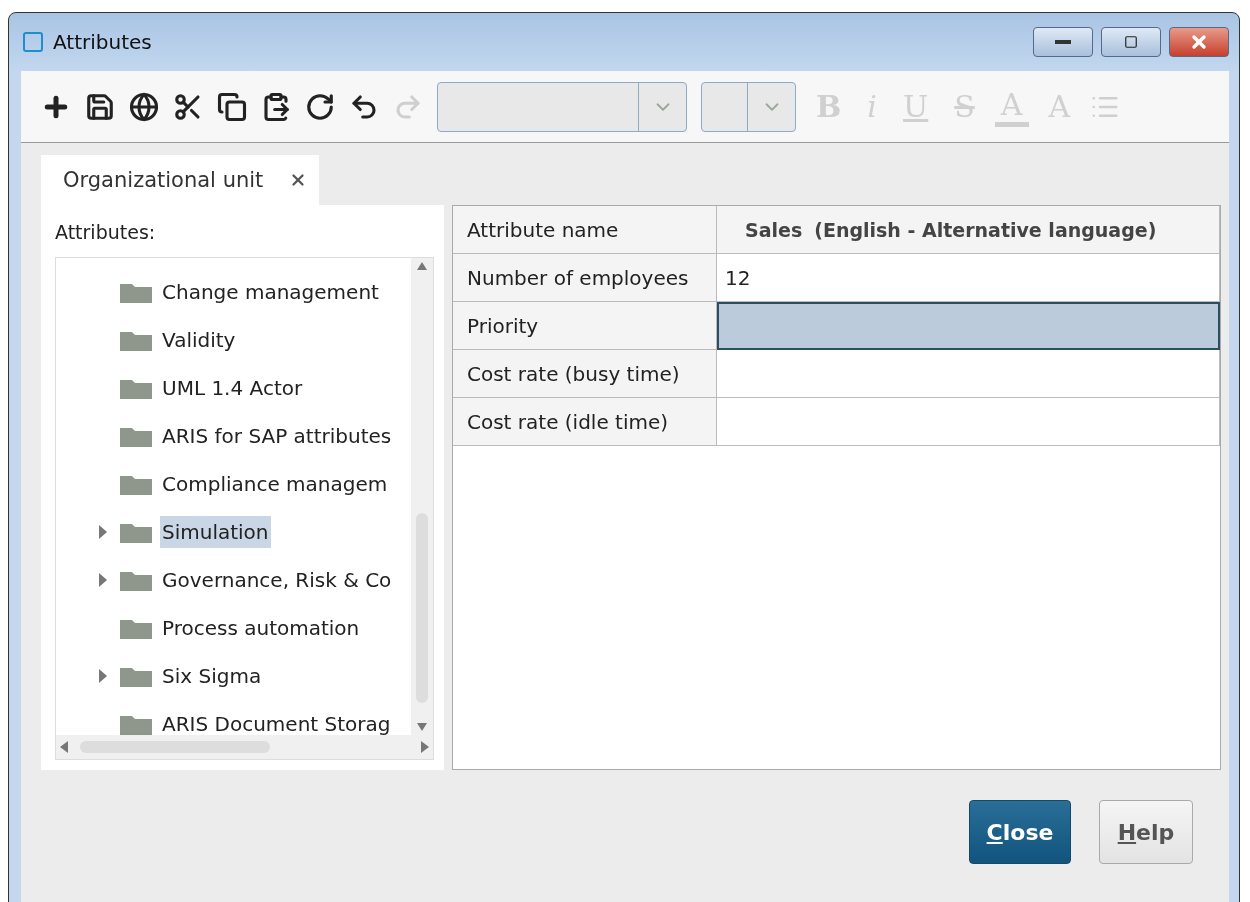 This screenshot has width=1250, height=902. Describe the element at coordinates (585, 326) in the screenshot. I see `attribute-name-cell: Priority` at that location.